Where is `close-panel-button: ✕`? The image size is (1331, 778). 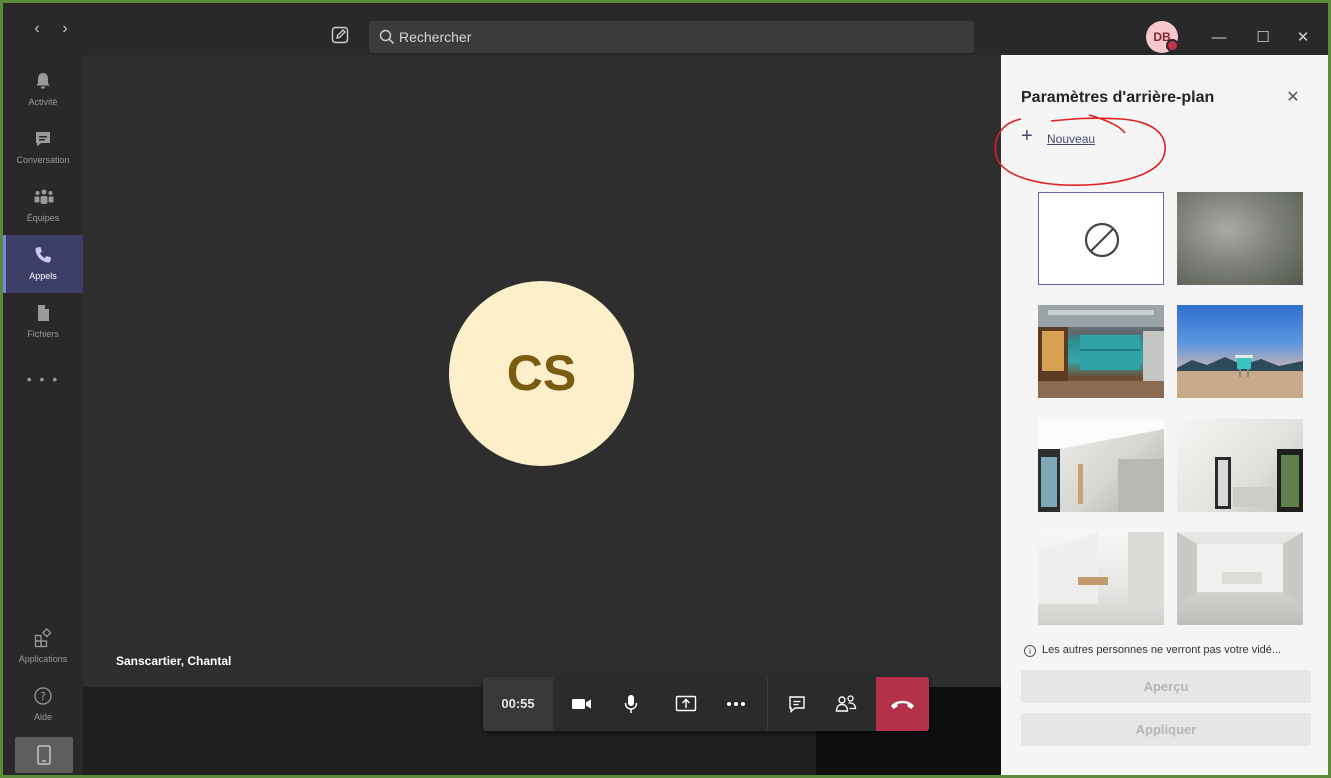
close-panel-button: ✕ is located at coordinates (1293, 98).